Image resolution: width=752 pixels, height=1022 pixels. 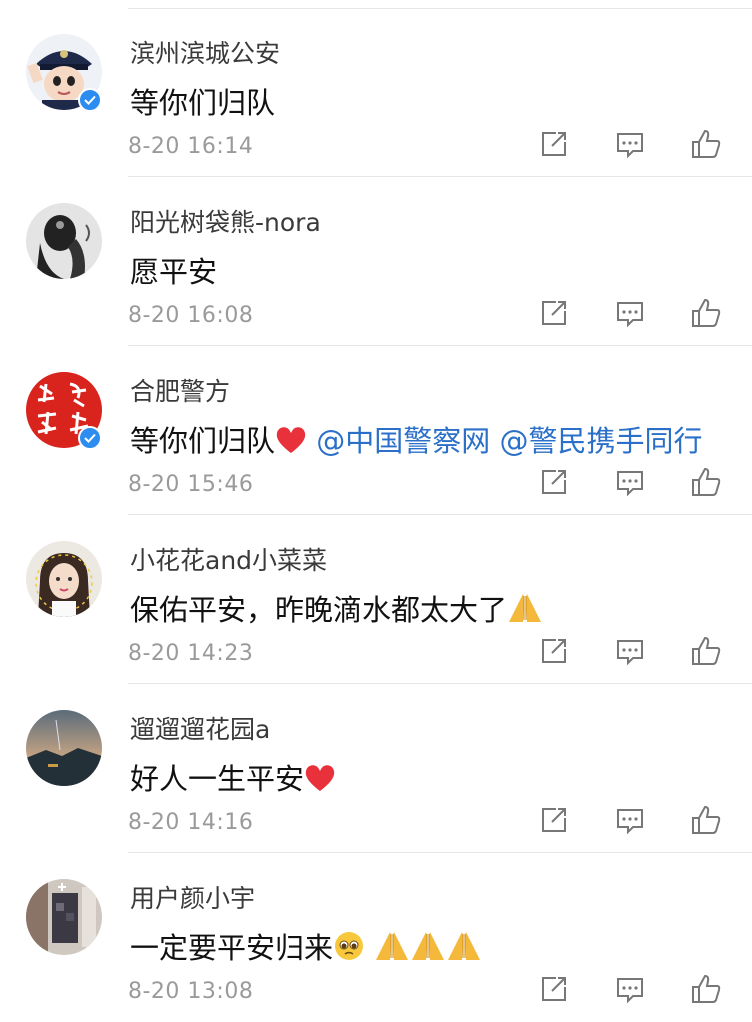 I want to click on comment-text: 等你们归队 @中国警察网 @警民携手同行, so click(x=416, y=440).